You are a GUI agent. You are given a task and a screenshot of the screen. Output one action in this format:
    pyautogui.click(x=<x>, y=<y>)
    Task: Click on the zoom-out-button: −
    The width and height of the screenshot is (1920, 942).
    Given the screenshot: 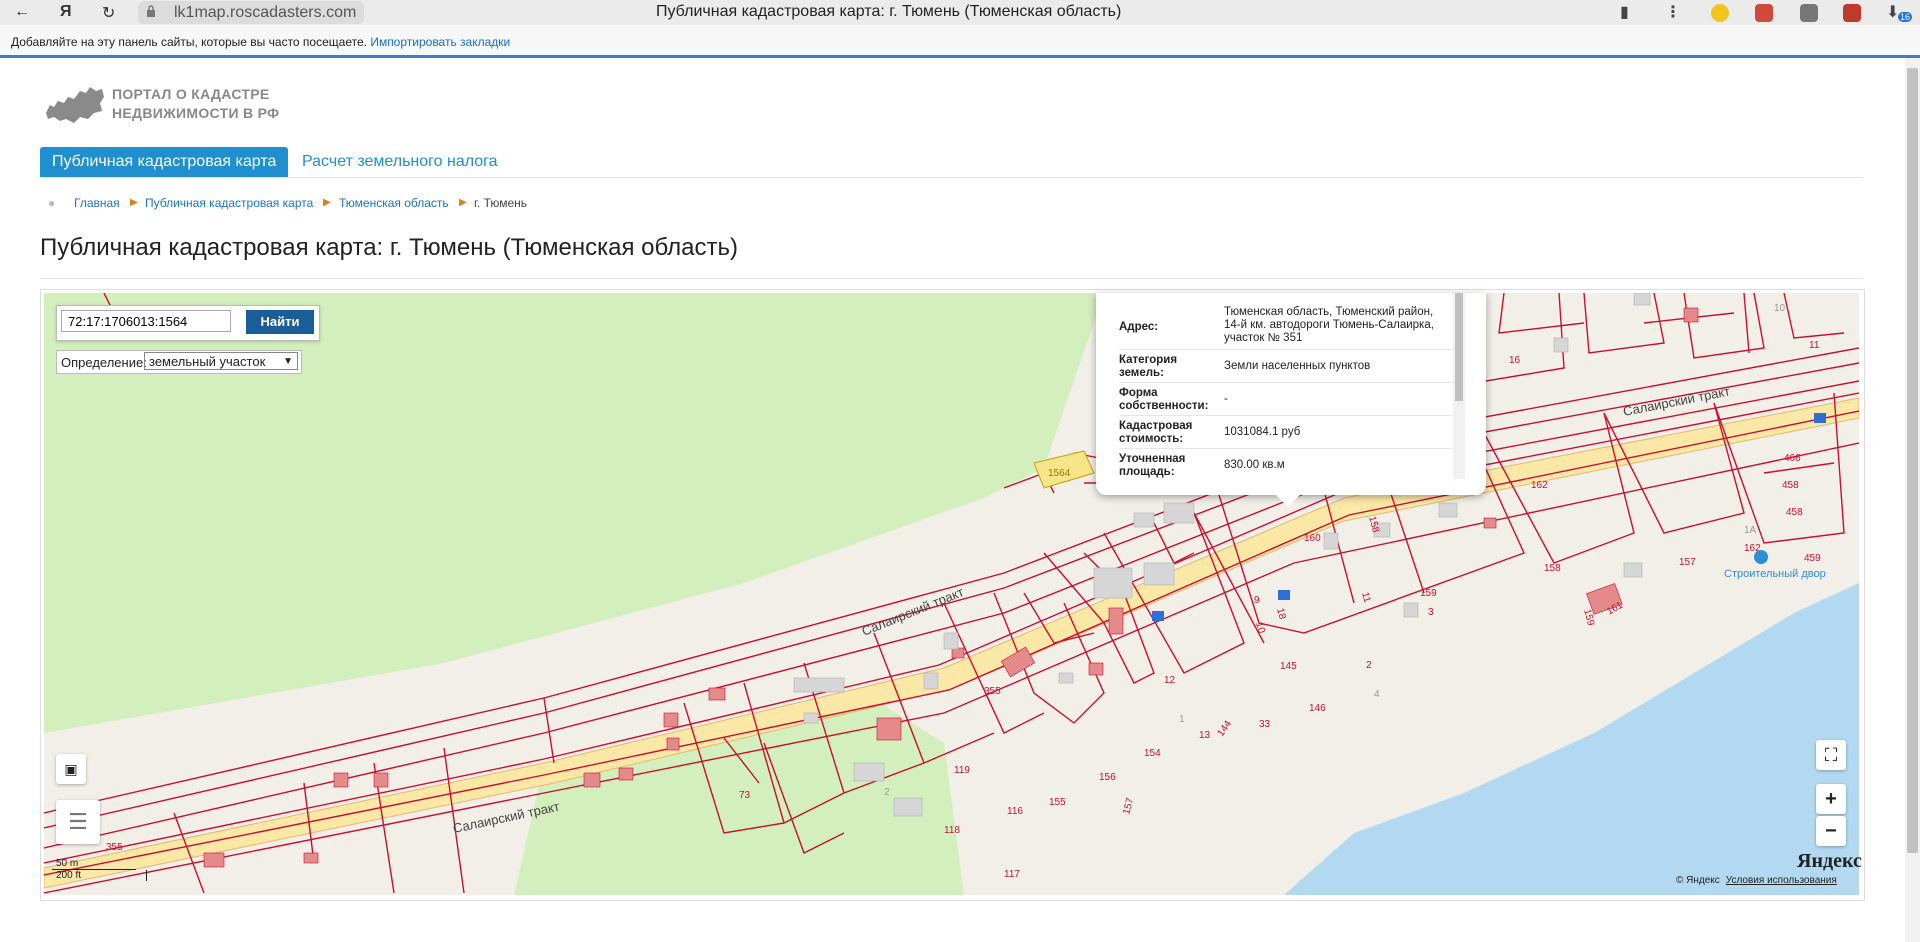 What is the action you would take?
    pyautogui.click(x=1831, y=831)
    